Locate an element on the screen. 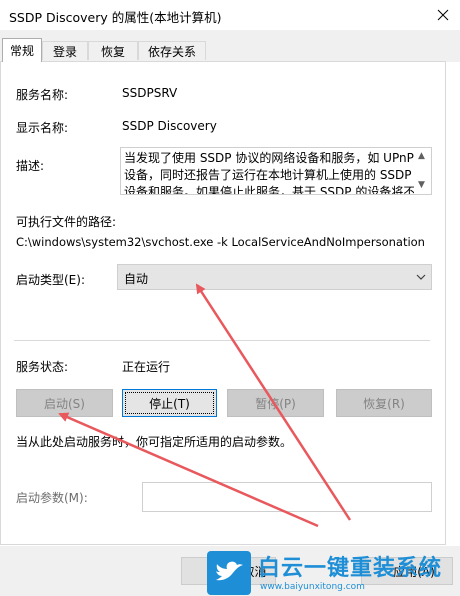 The height and width of the screenshot is (596, 460). pause-button: 暂停(P) is located at coordinates (275, 403).